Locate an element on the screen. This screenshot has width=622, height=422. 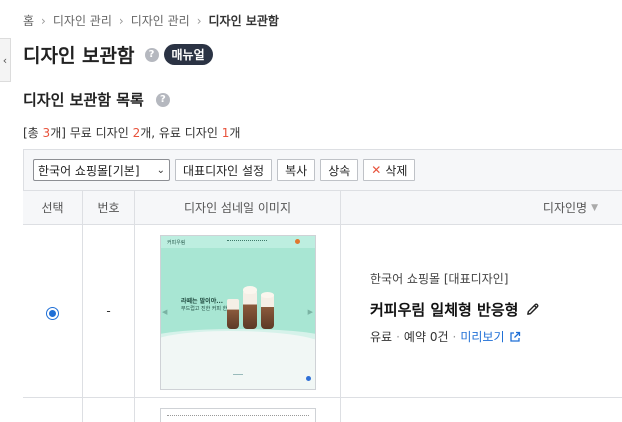
row-number: - is located at coordinates (108, 311).